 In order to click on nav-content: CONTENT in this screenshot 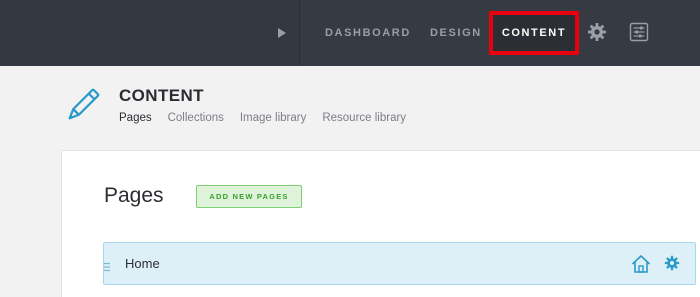, I will do `click(534, 33)`.